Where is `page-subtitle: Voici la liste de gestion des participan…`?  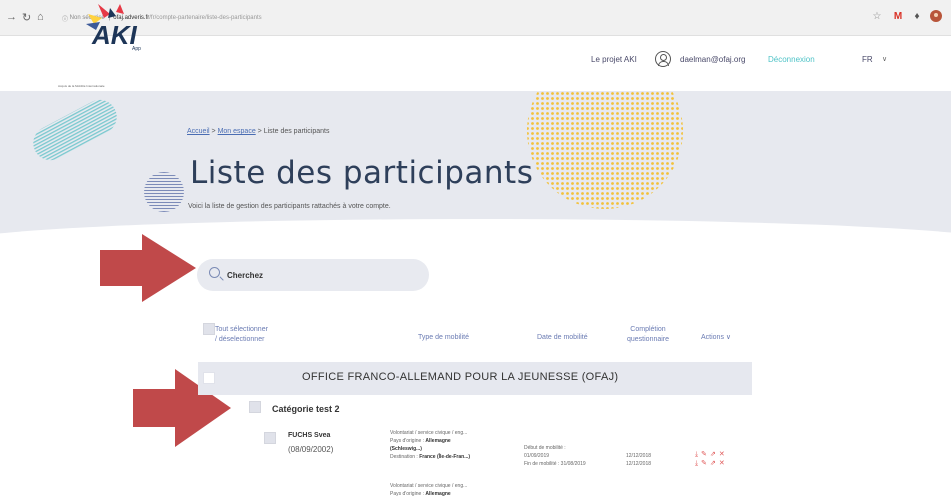 page-subtitle: Voici la liste de gestion des participan… is located at coordinates (289, 206).